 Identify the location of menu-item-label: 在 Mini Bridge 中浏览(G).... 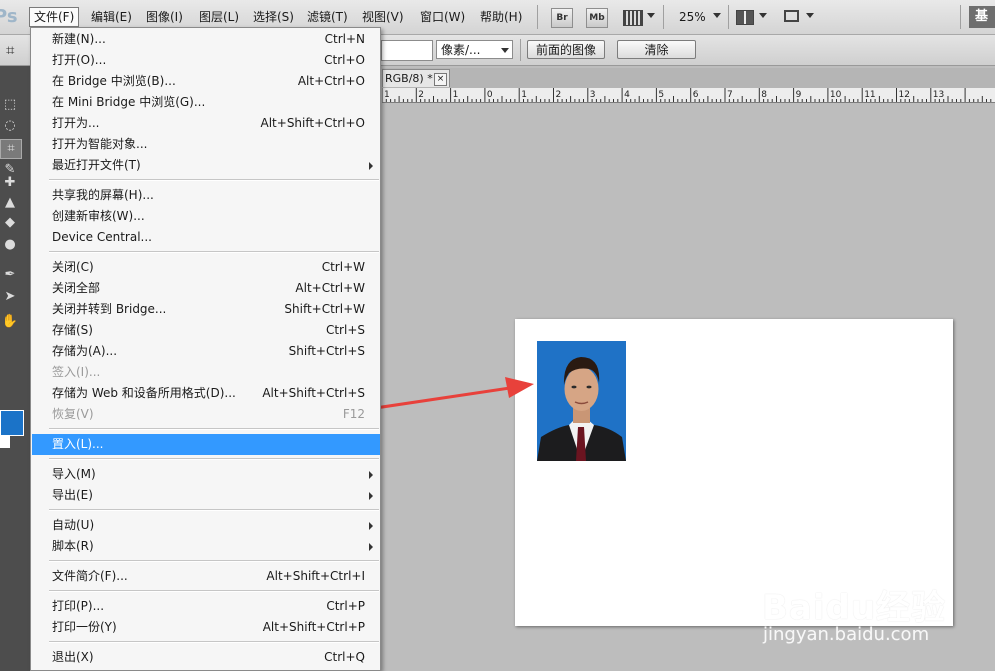
(129, 102).